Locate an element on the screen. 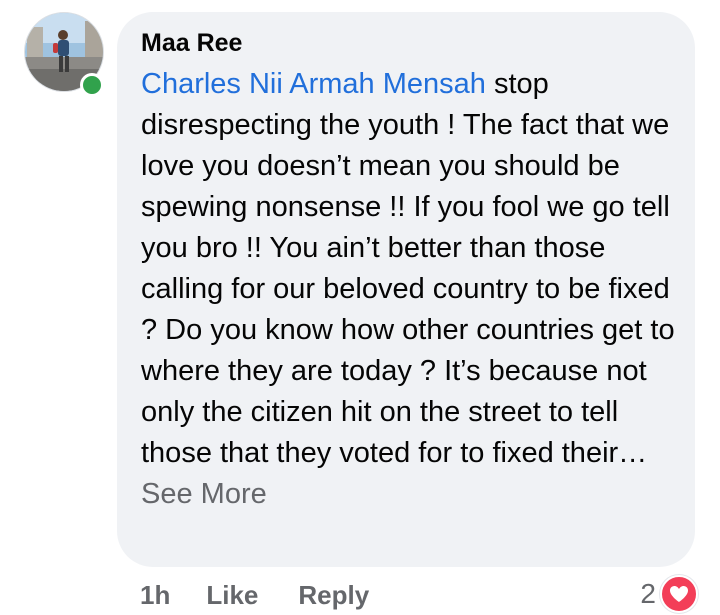  reaction-summary: 2 is located at coordinates (669, 594).